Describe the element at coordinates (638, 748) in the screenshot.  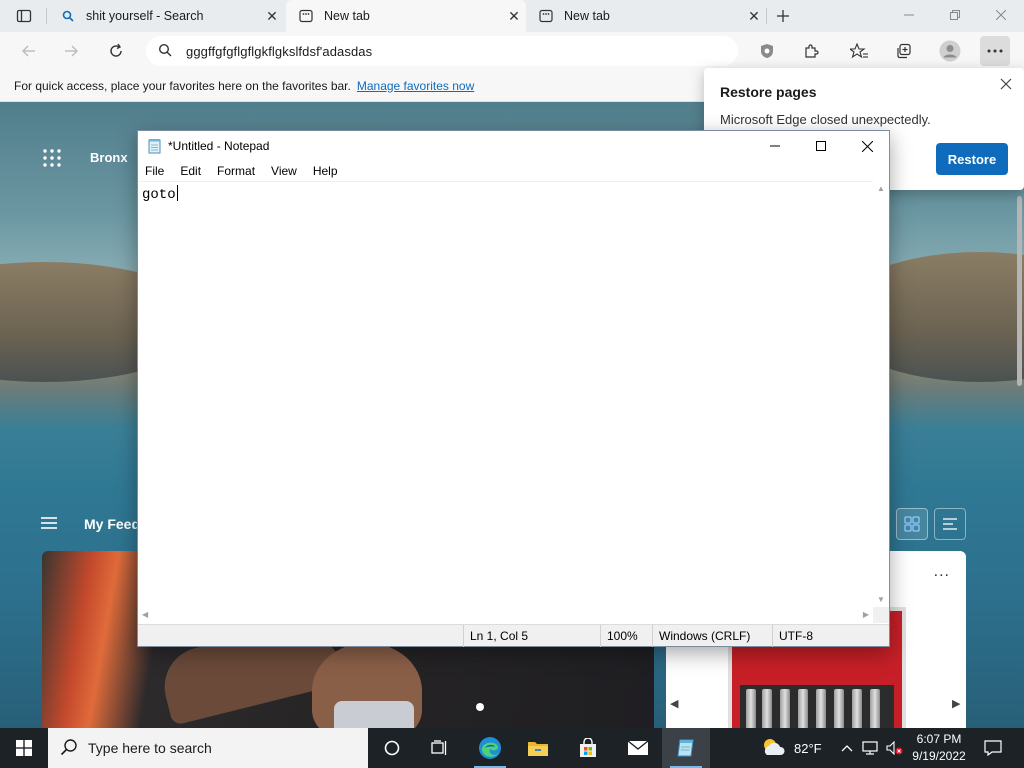
I see `mail-icon` at that location.